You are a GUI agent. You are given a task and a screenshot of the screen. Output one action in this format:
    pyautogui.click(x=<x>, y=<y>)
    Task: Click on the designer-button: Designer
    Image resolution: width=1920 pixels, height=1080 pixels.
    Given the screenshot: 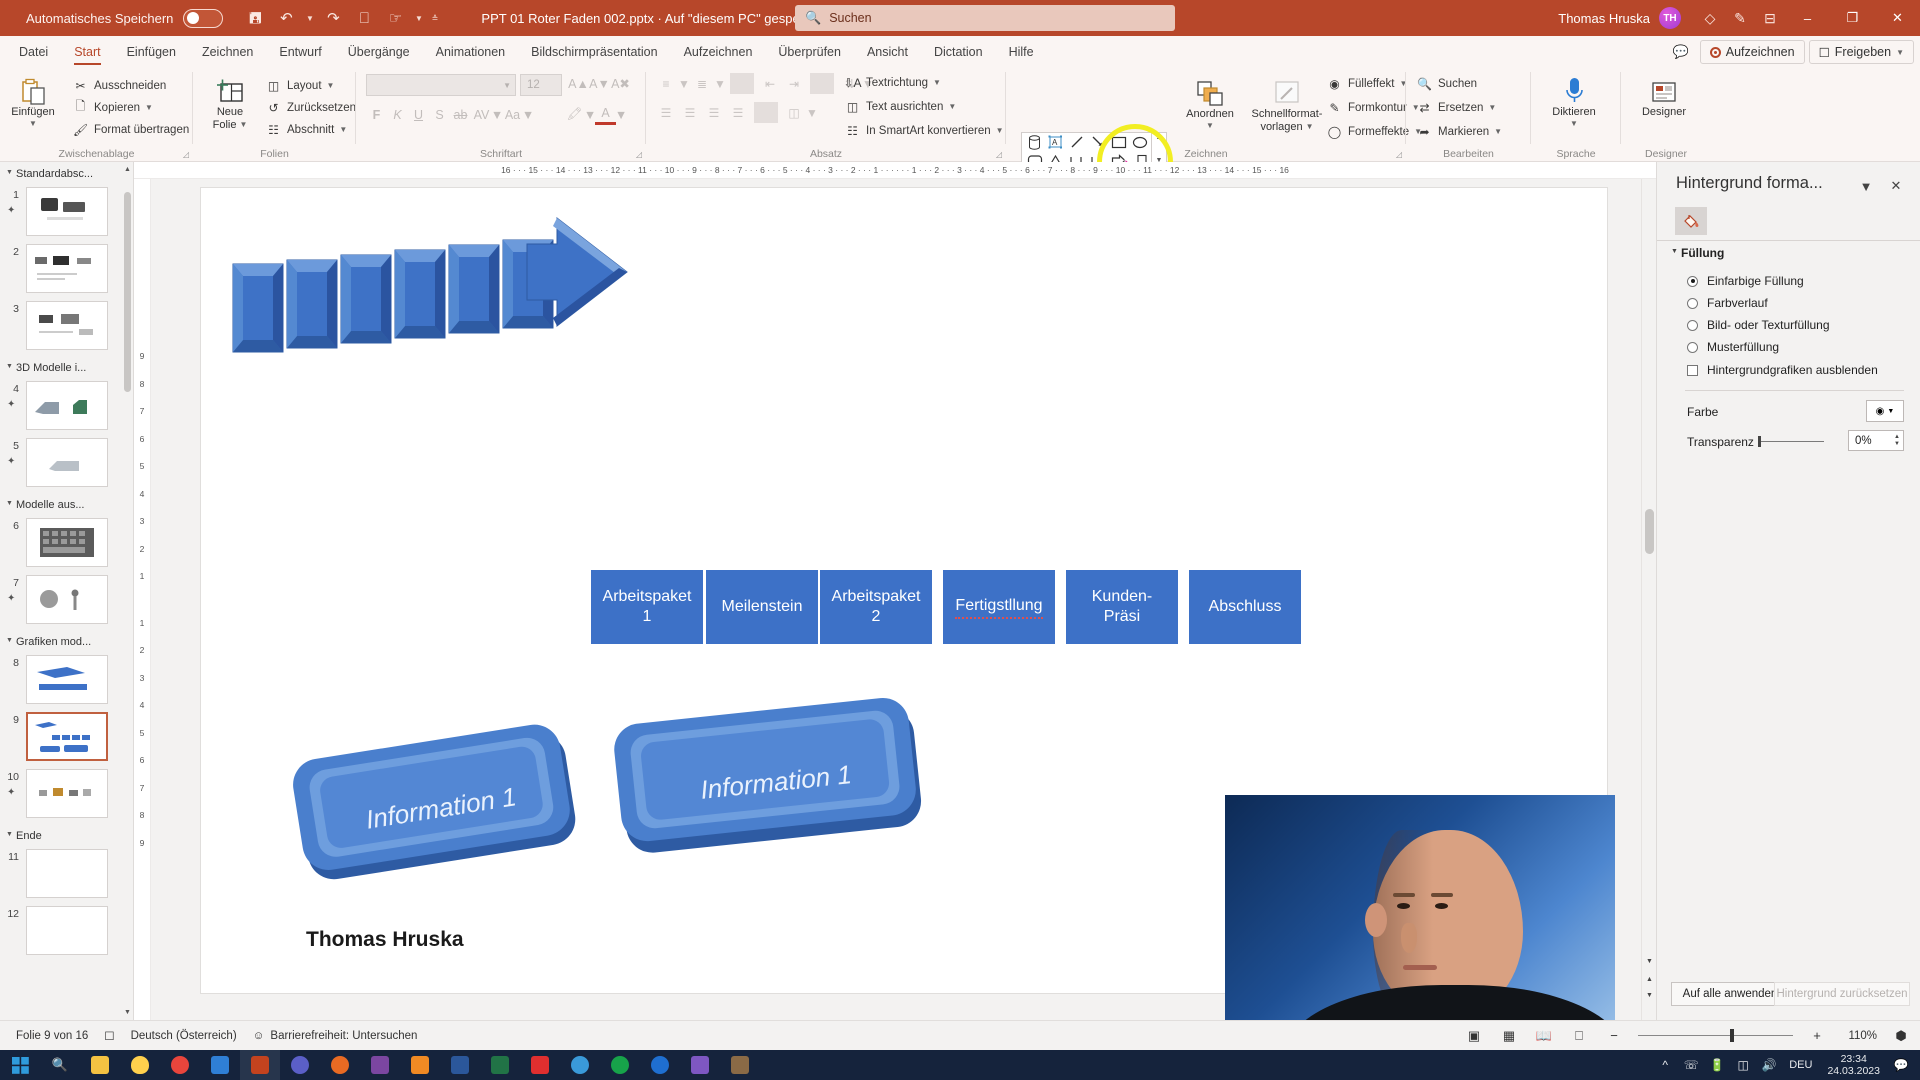 What is the action you would take?
    pyautogui.click(x=1664, y=95)
    